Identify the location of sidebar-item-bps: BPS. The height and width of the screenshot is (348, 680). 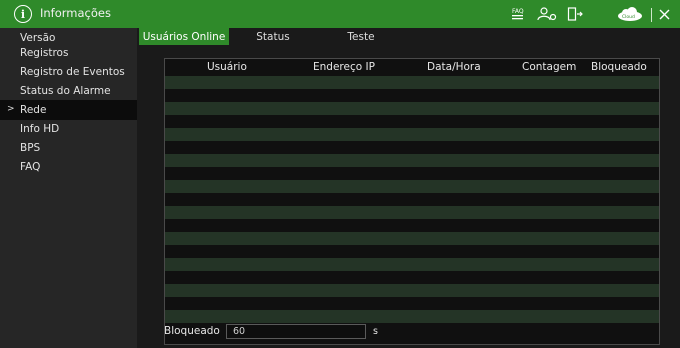
(68, 148).